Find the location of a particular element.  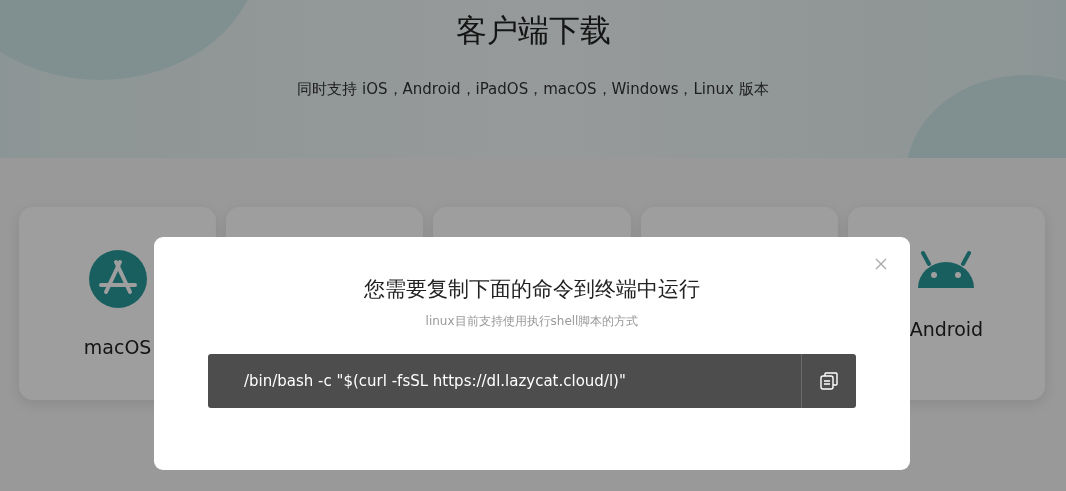

app-store-icon is located at coordinates (117, 279).